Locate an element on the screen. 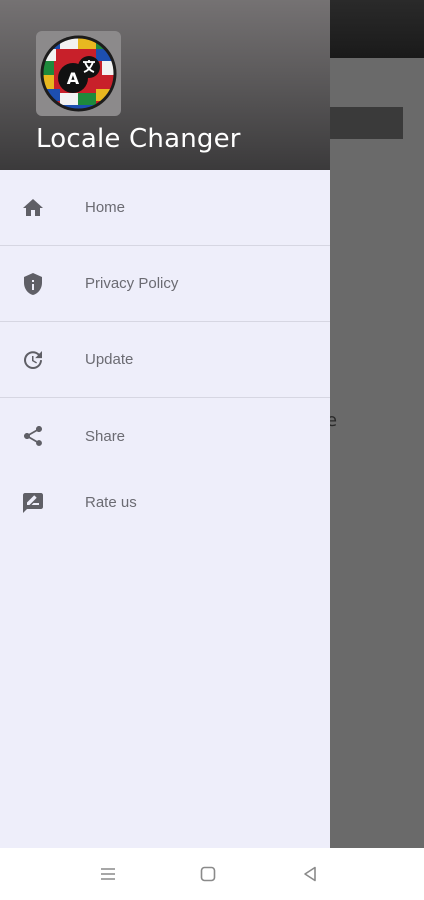 Image resolution: width=424 pixels, height=900 pixels. share-icon is located at coordinates (33, 436).